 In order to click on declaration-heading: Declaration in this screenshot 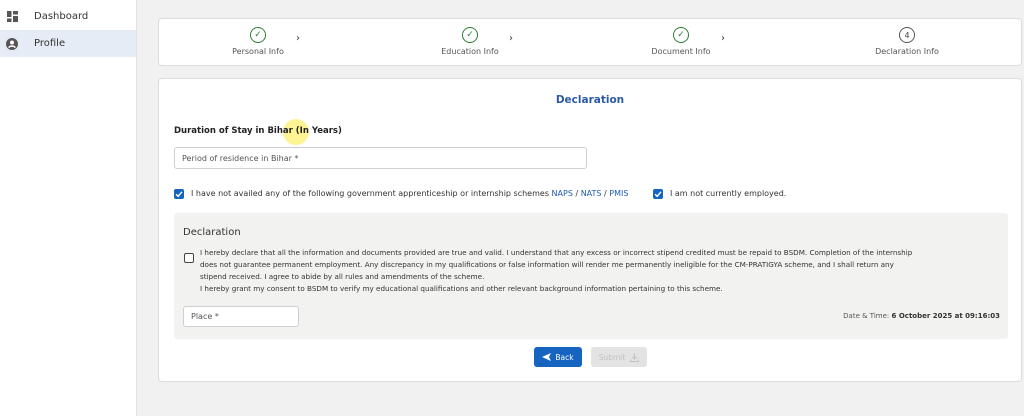, I will do `click(212, 232)`.